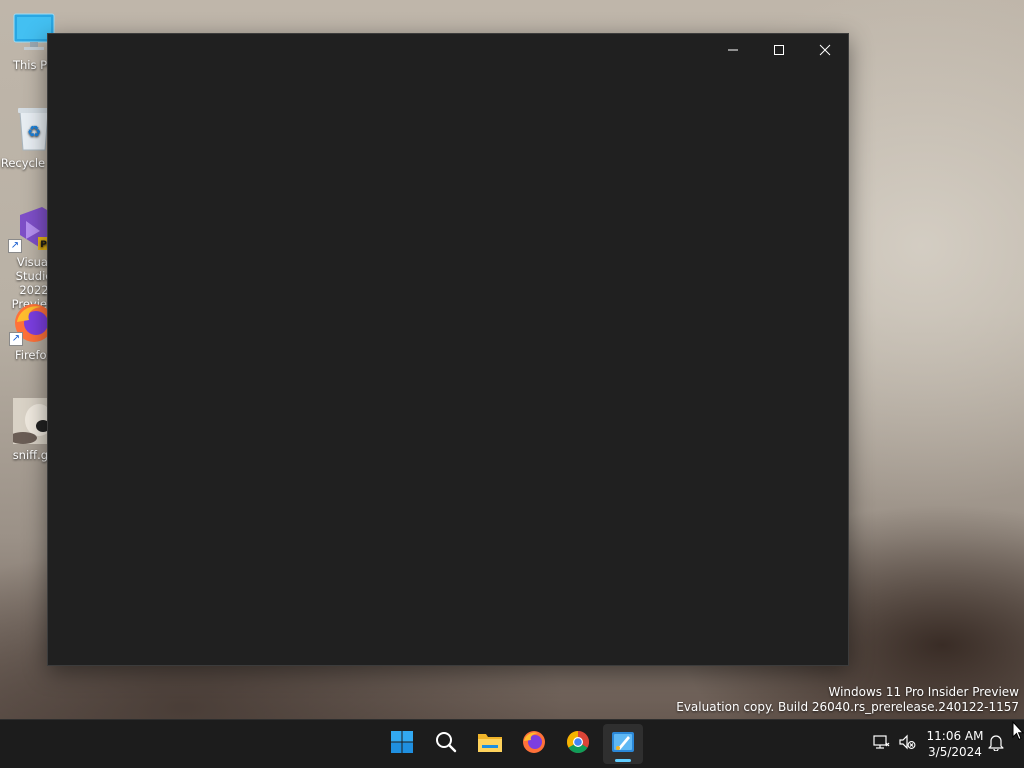  I want to click on taskbar-paint, so click(623, 744).